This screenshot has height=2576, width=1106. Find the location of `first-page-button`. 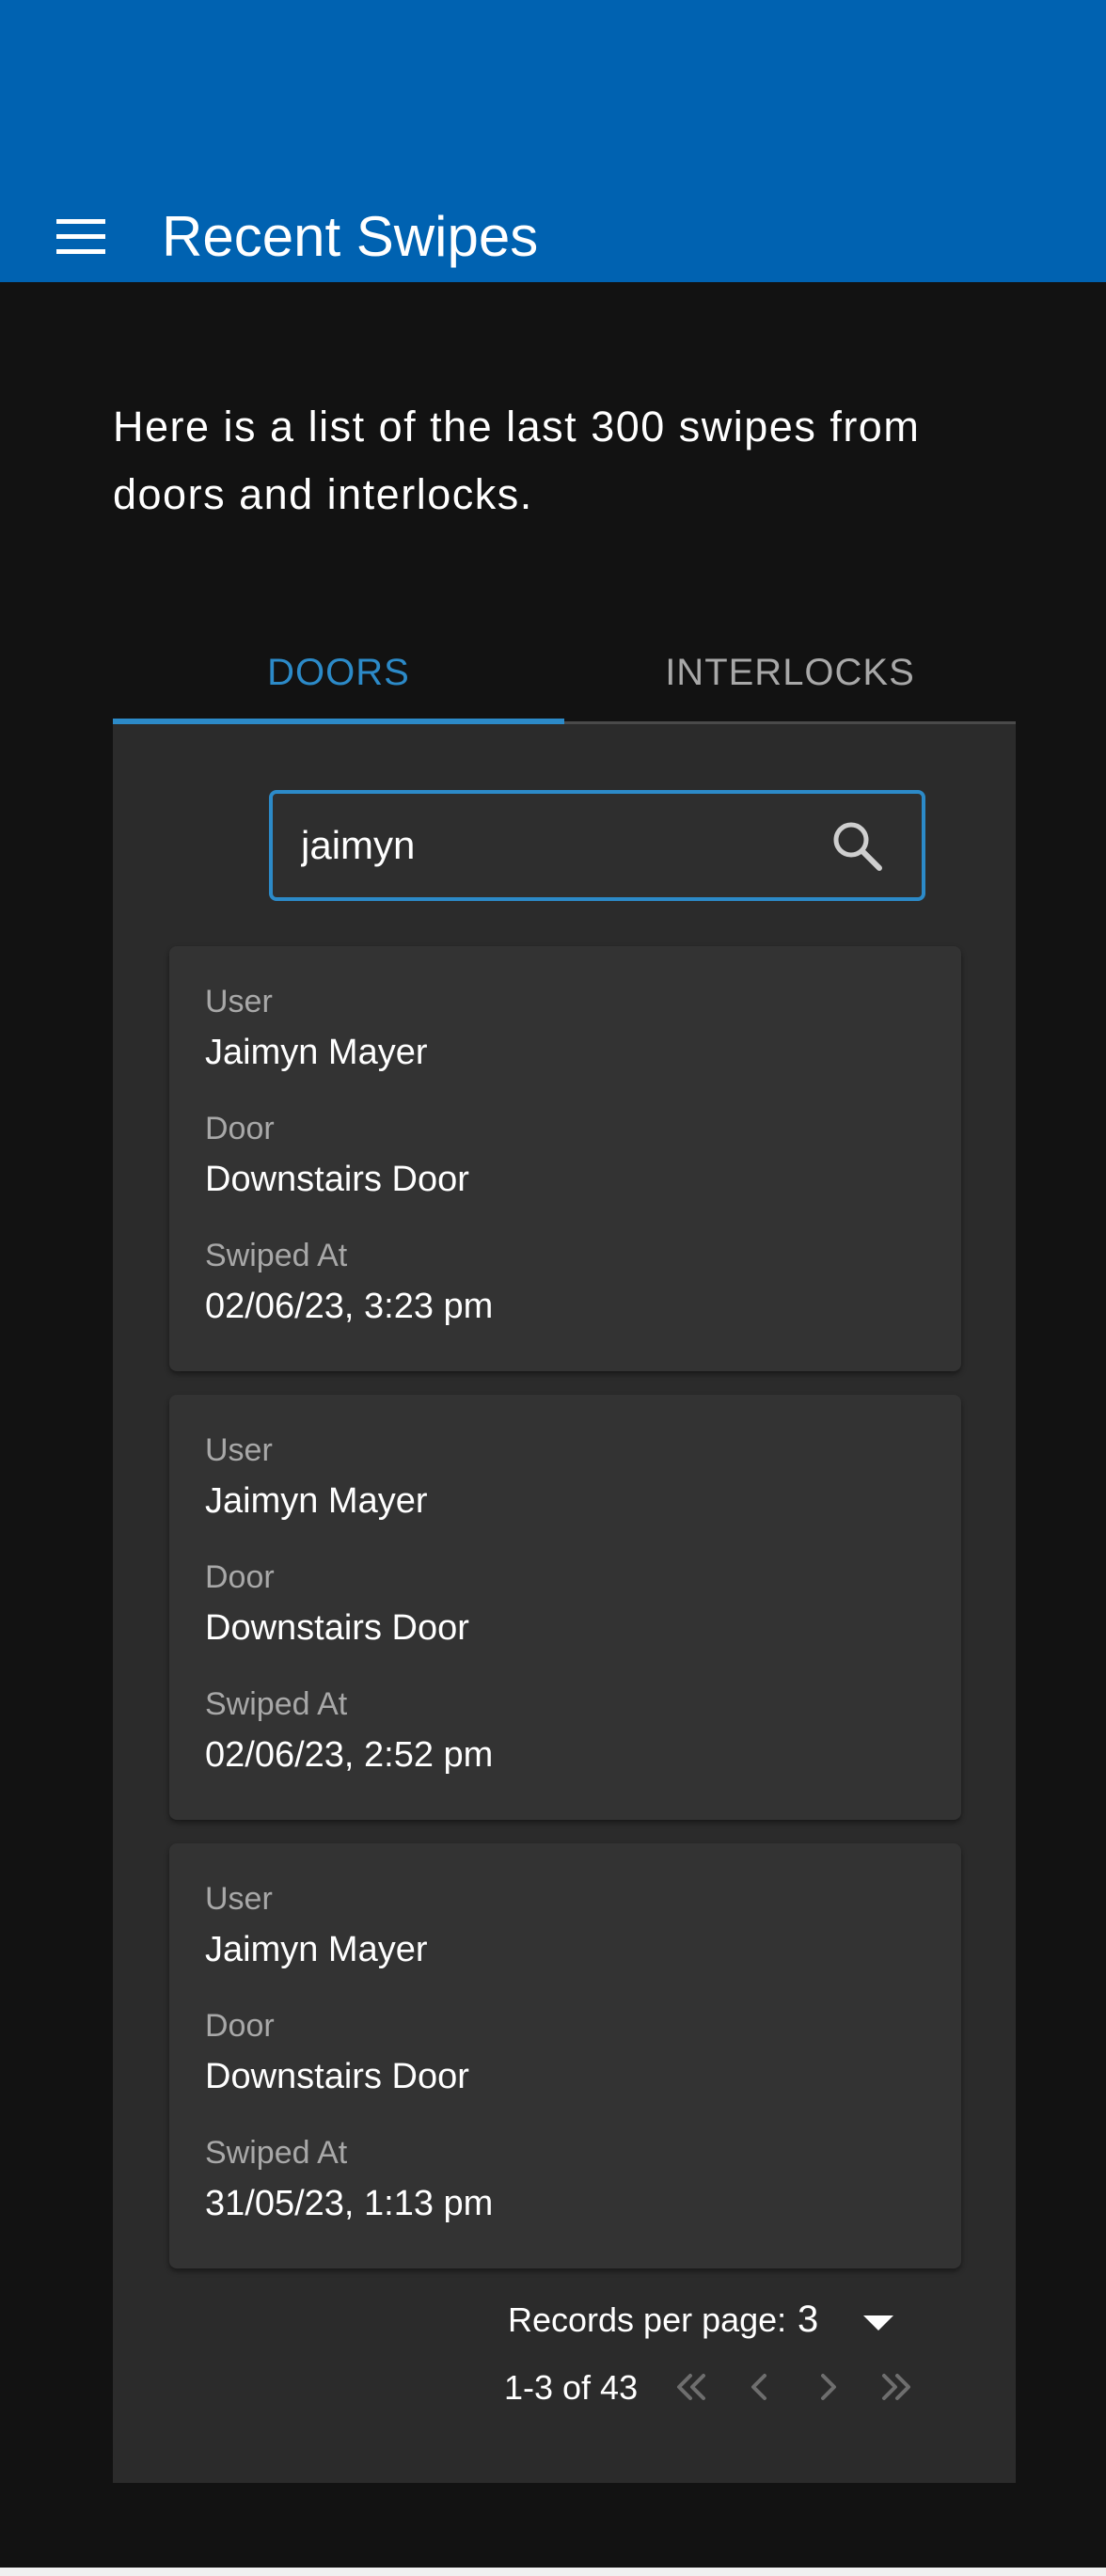

first-page-button is located at coordinates (692, 2387).